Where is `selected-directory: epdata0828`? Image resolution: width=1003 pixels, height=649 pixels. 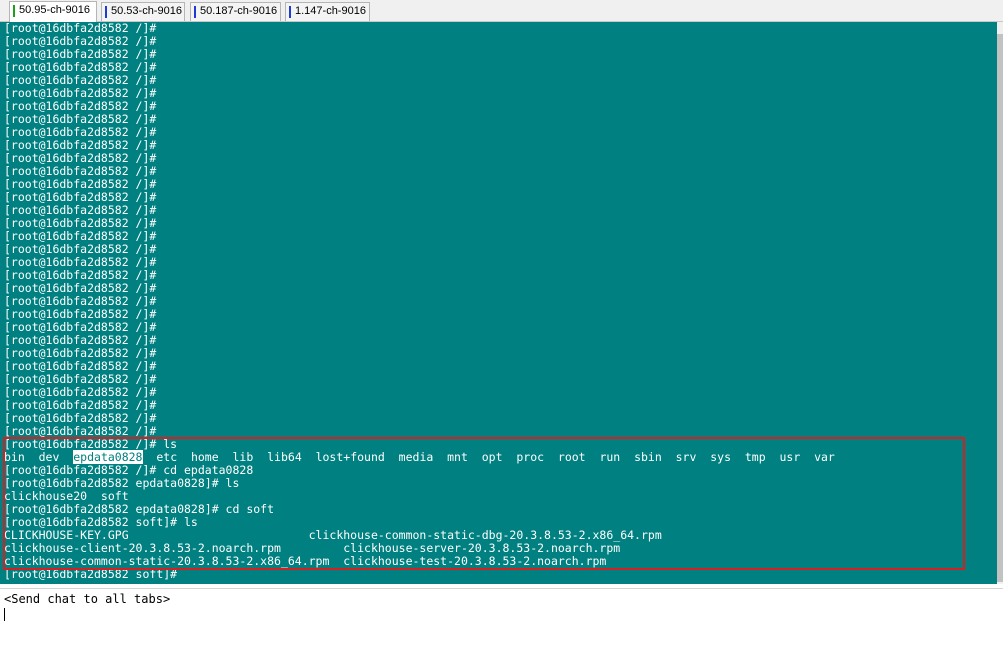 selected-directory: epdata0828 is located at coordinates (108, 457).